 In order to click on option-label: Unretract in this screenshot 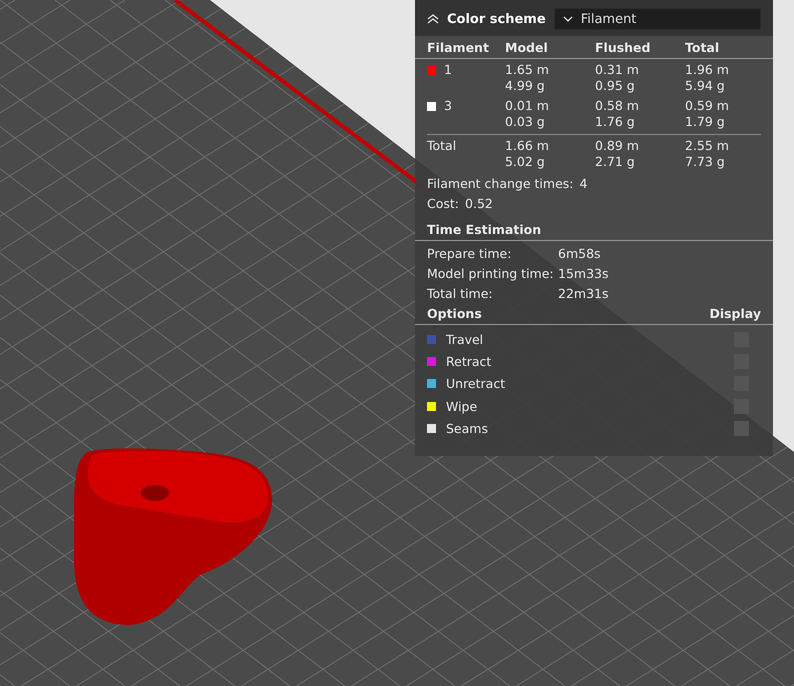, I will do `click(476, 384)`.